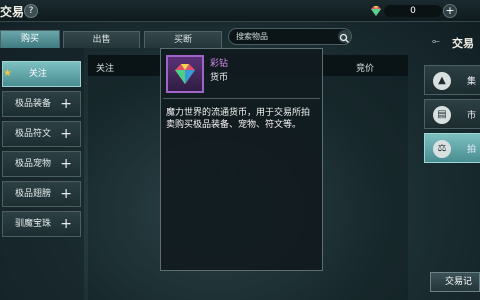 Image resolution: width=480 pixels, height=300 pixels. What do you see at coordinates (33, 164) in the screenshot?
I see `category-label: 极品宠物` at bounding box center [33, 164].